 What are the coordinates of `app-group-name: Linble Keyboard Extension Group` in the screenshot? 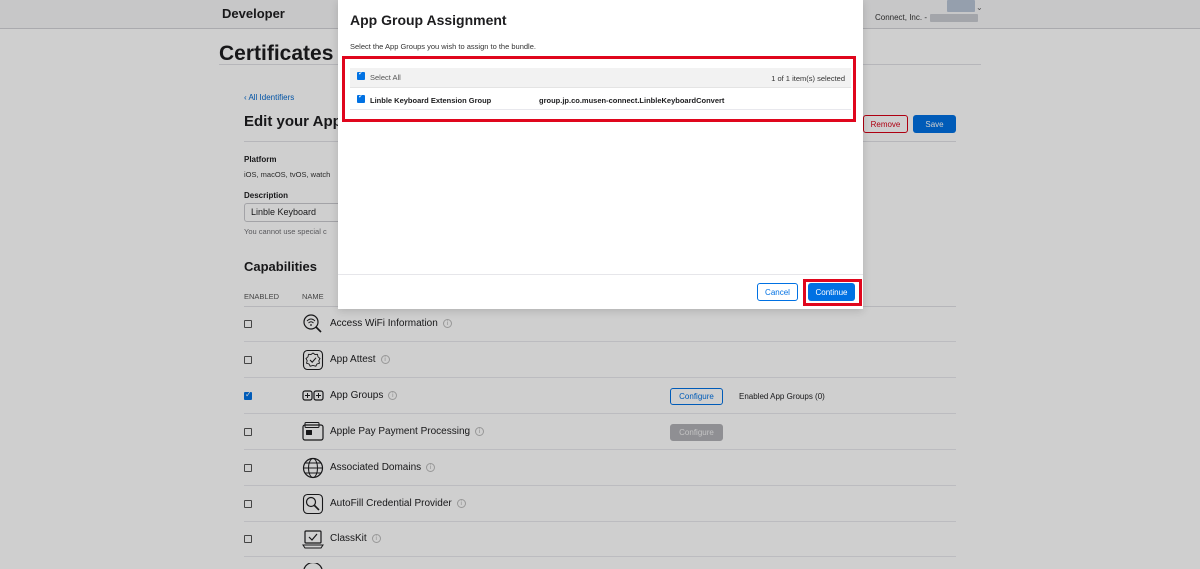 It's located at (431, 100).